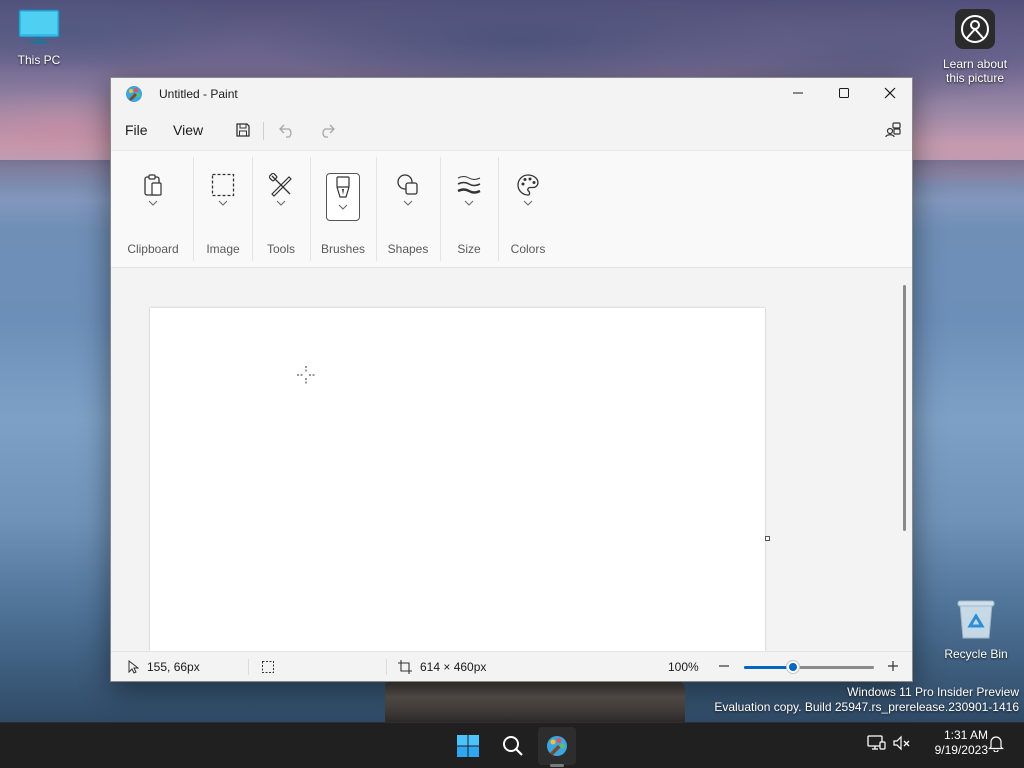  Describe the element at coordinates (767, 538) in the screenshot. I see `canvas-resize-handle` at that location.